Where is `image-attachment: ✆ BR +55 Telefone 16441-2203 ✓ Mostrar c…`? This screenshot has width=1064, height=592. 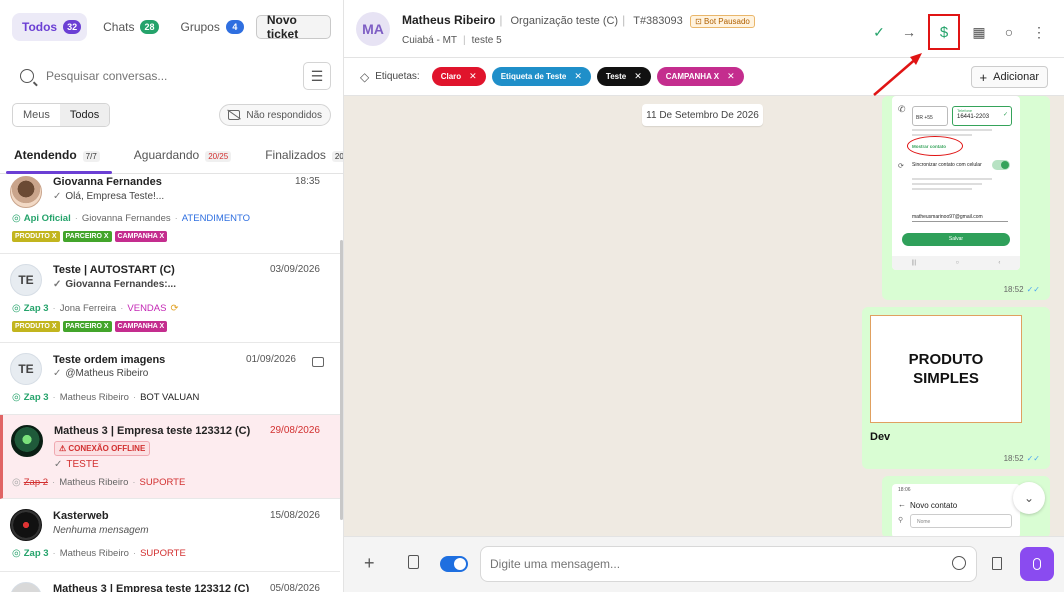 image-attachment: ✆ BR +55 Telefone 16441-2203 ✓ Mostrar c… is located at coordinates (956, 183).